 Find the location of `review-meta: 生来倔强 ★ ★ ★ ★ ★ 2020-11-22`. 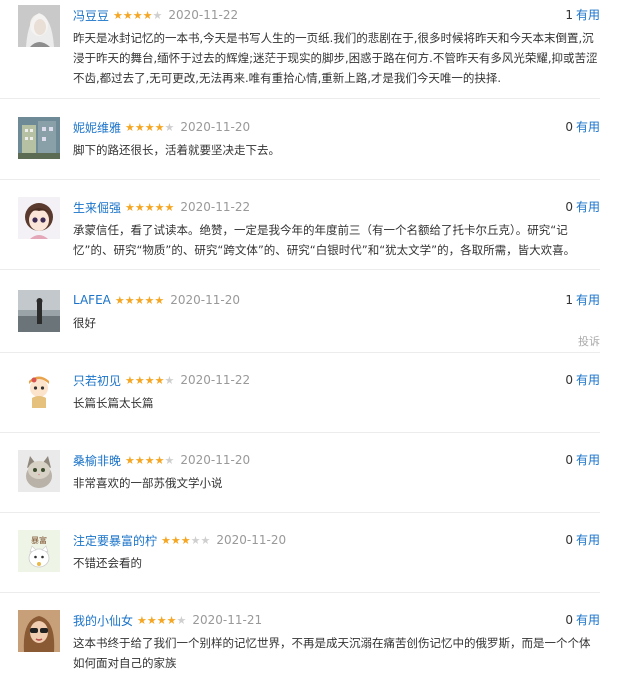

review-meta: 生来倔强 ★ ★ ★ ★ ★ 2020-11-22 is located at coordinates (161, 207).